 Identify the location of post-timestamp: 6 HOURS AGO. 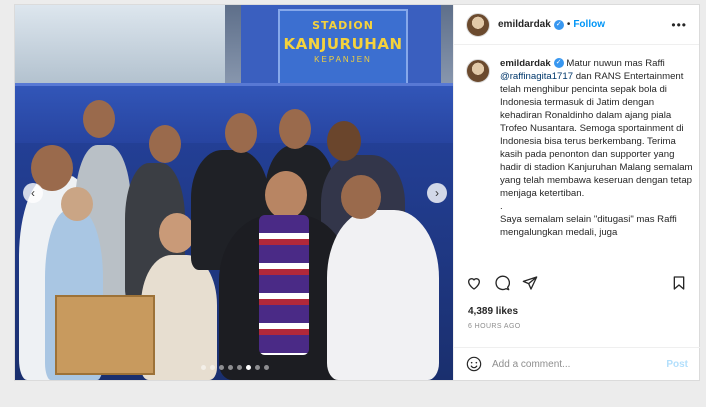
(494, 326).